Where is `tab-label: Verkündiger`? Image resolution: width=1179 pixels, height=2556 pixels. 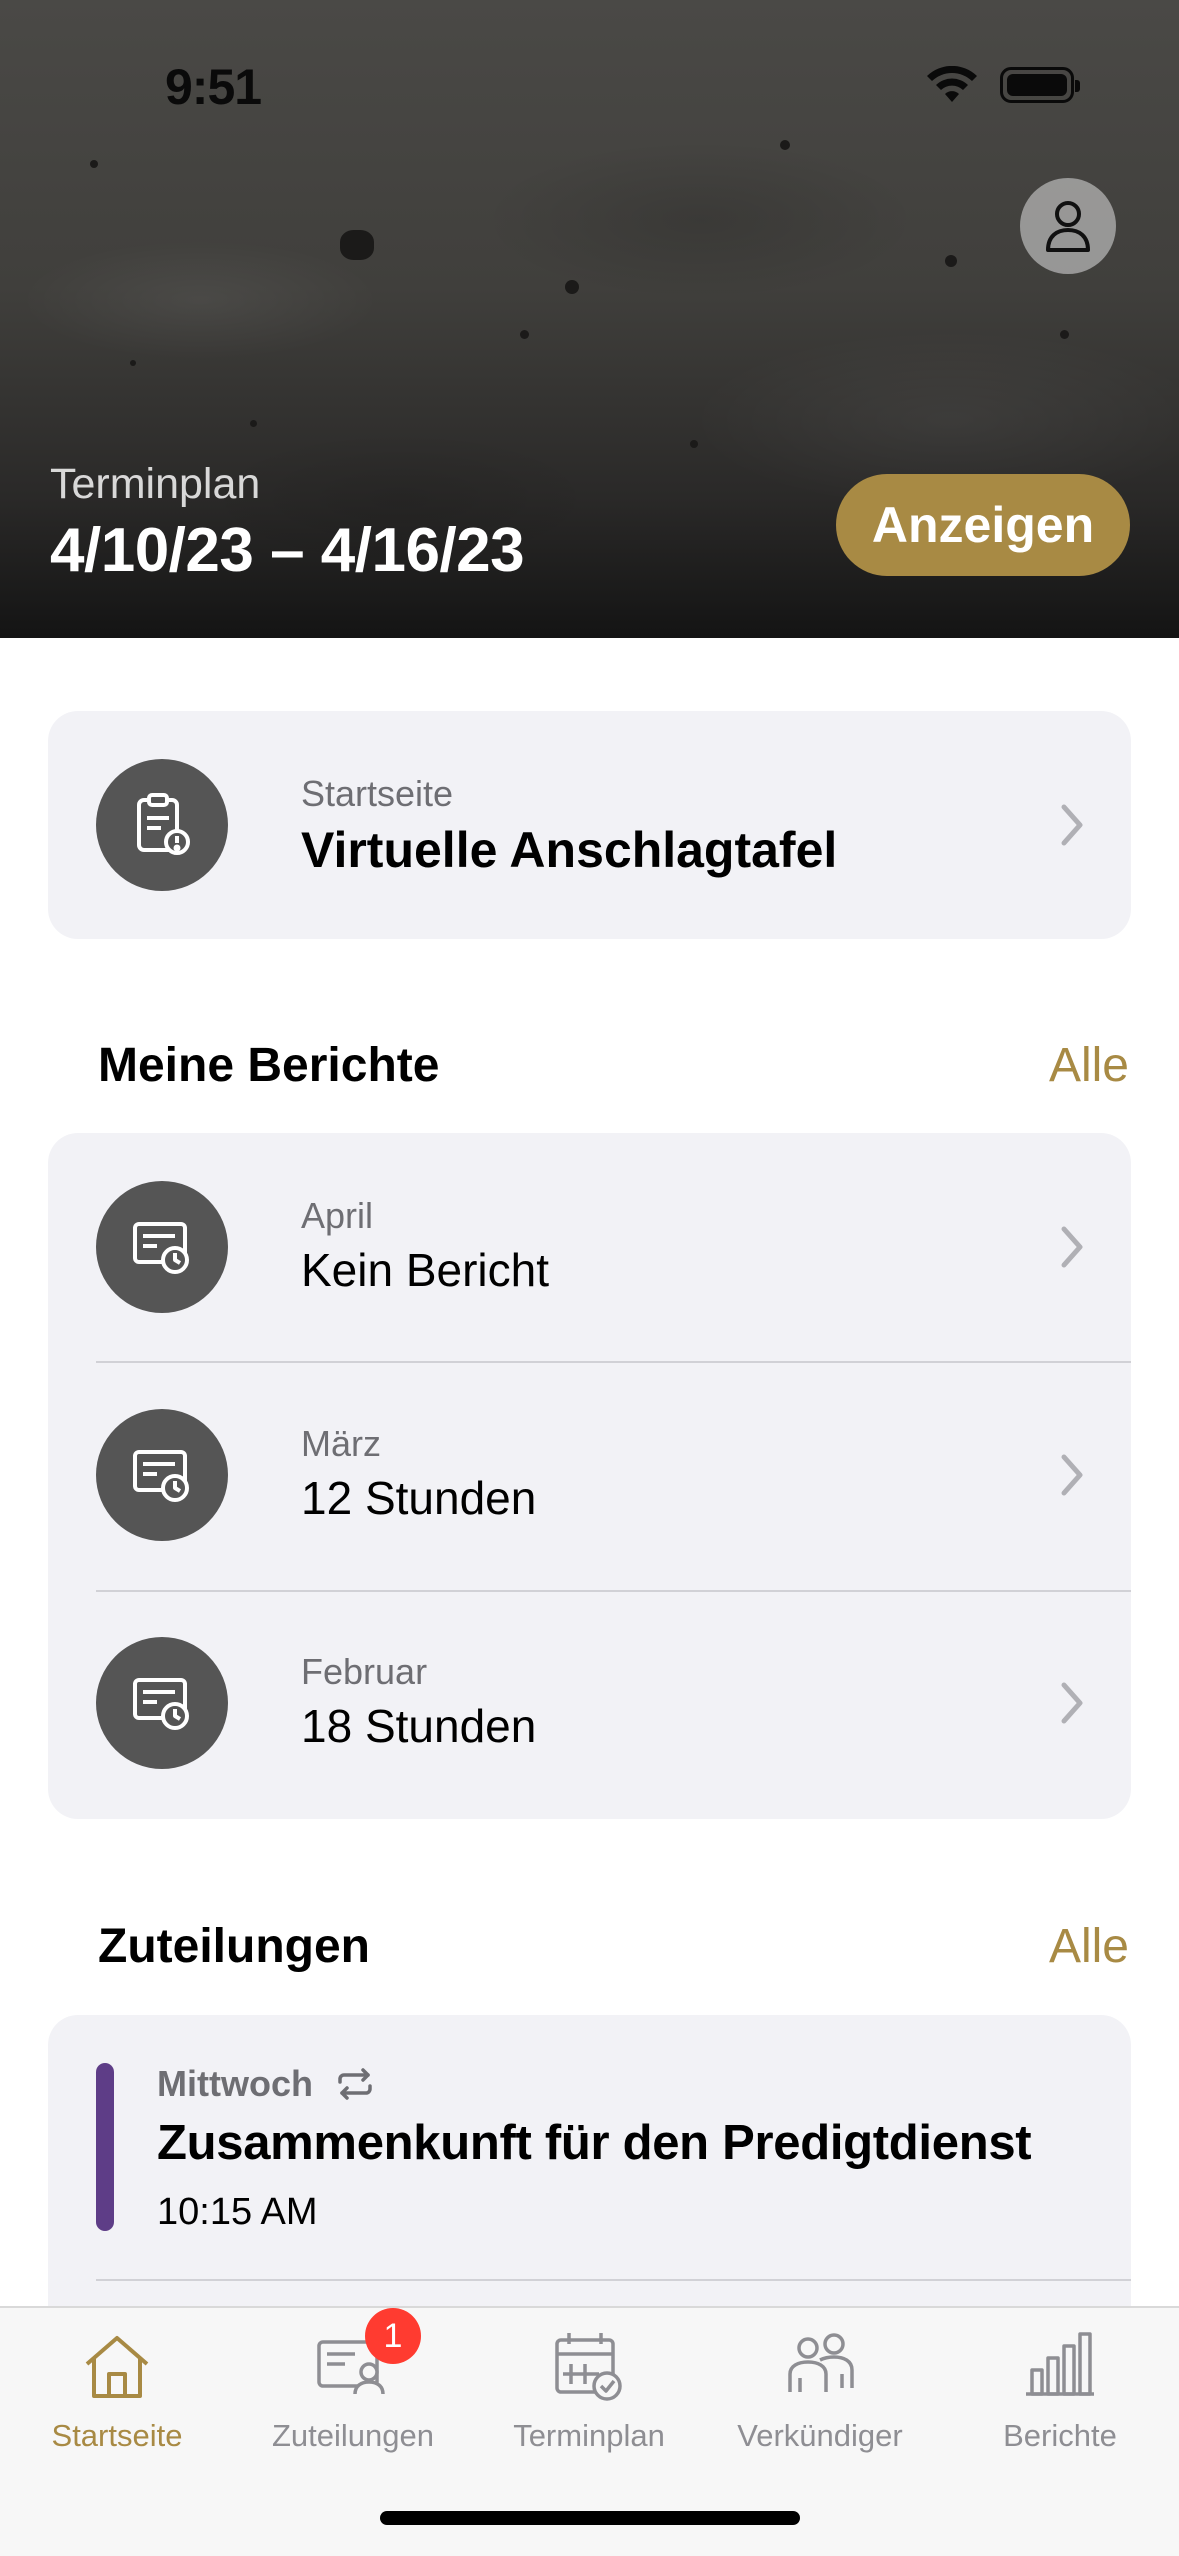
tab-label: Verkündiger is located at coordinates (820, 2435).